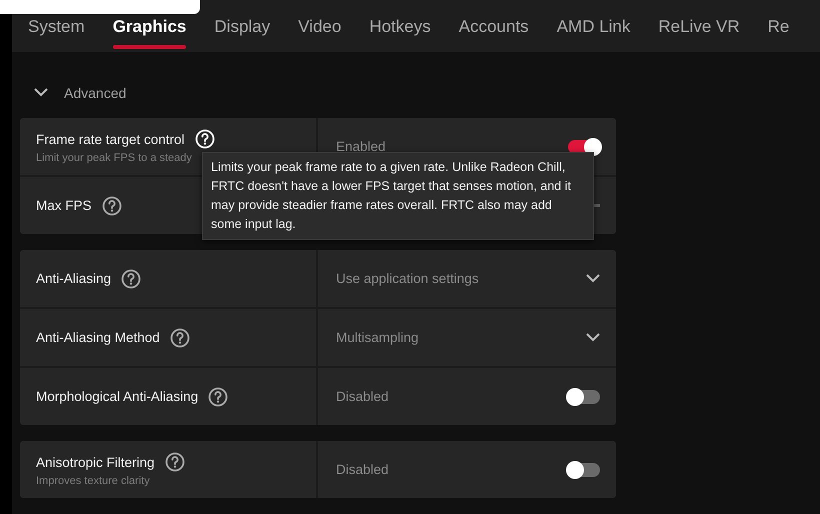  What do you see at coordinates (242, 26) in the screenshot?
I see `tab: Display` at bounding box center [242, 26].